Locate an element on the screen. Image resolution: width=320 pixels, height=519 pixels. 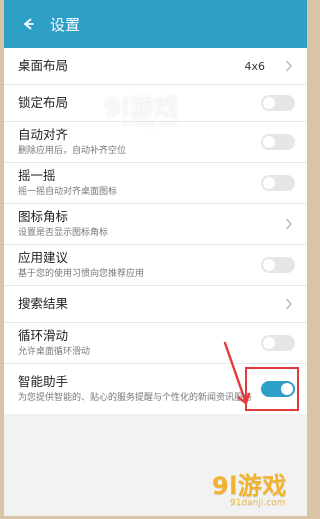
shake-toggle is located at coordinates (278, 183).